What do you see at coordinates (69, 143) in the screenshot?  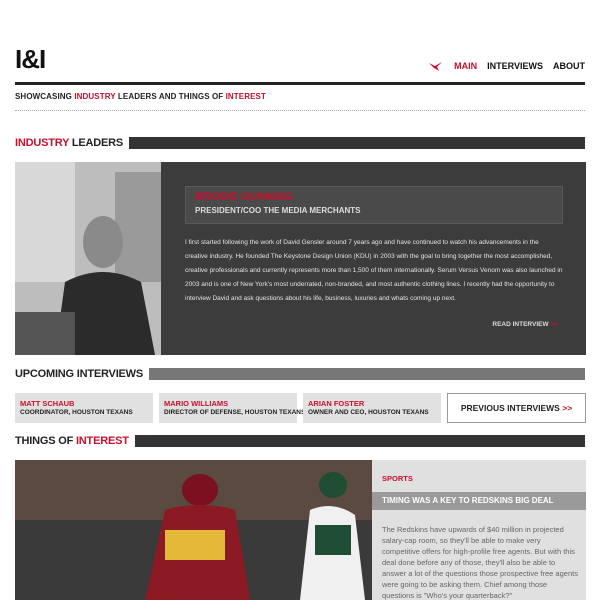 I see `section-title: INDUSTRY LEADERS` at bounding box center [69, 143].